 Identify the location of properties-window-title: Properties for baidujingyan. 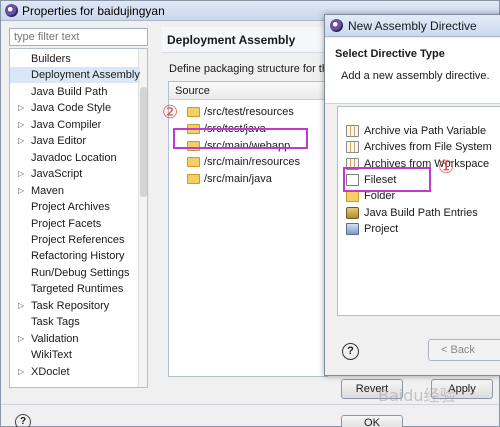
(93, 10).